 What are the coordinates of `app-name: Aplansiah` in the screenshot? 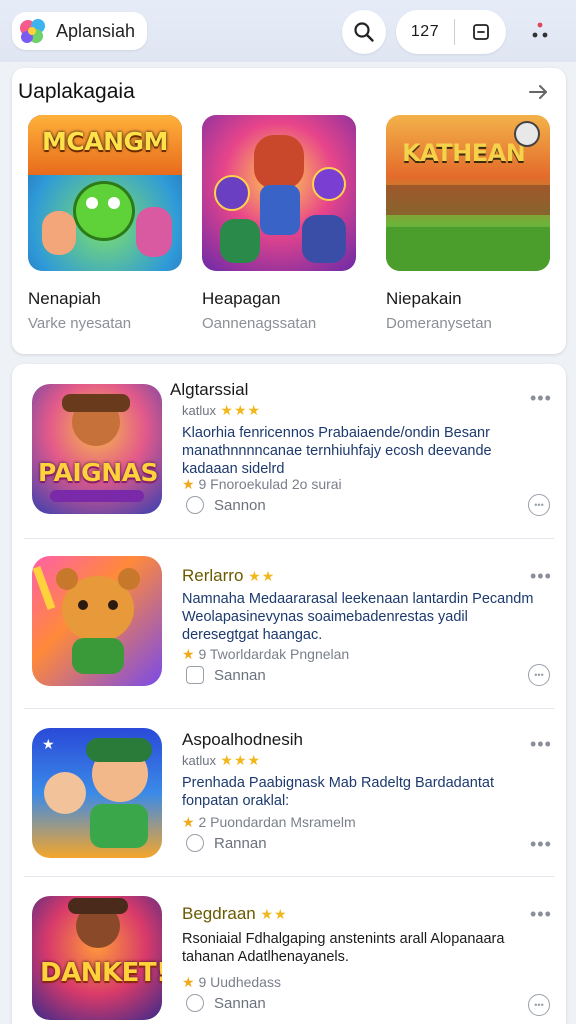 It's located at (96, 30).